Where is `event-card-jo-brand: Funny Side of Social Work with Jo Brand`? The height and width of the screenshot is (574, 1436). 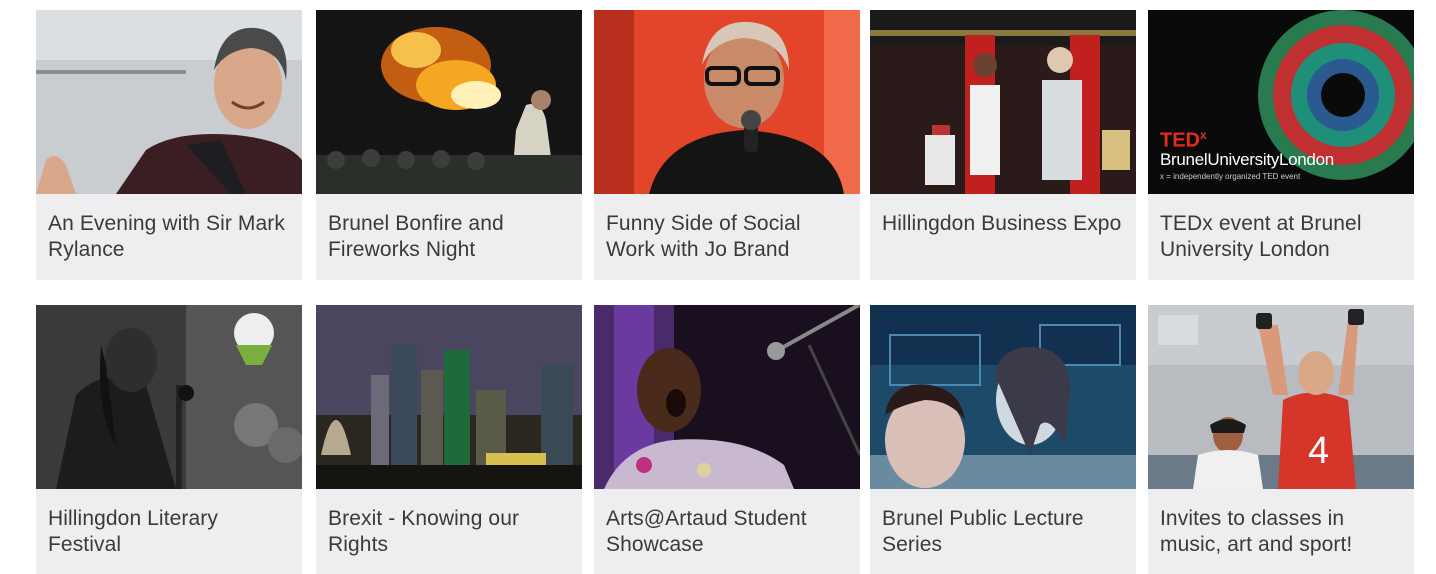 event-card-jo-brand: Funny Side of Social Work with Jo Brand is located at coordinates (727, 145).